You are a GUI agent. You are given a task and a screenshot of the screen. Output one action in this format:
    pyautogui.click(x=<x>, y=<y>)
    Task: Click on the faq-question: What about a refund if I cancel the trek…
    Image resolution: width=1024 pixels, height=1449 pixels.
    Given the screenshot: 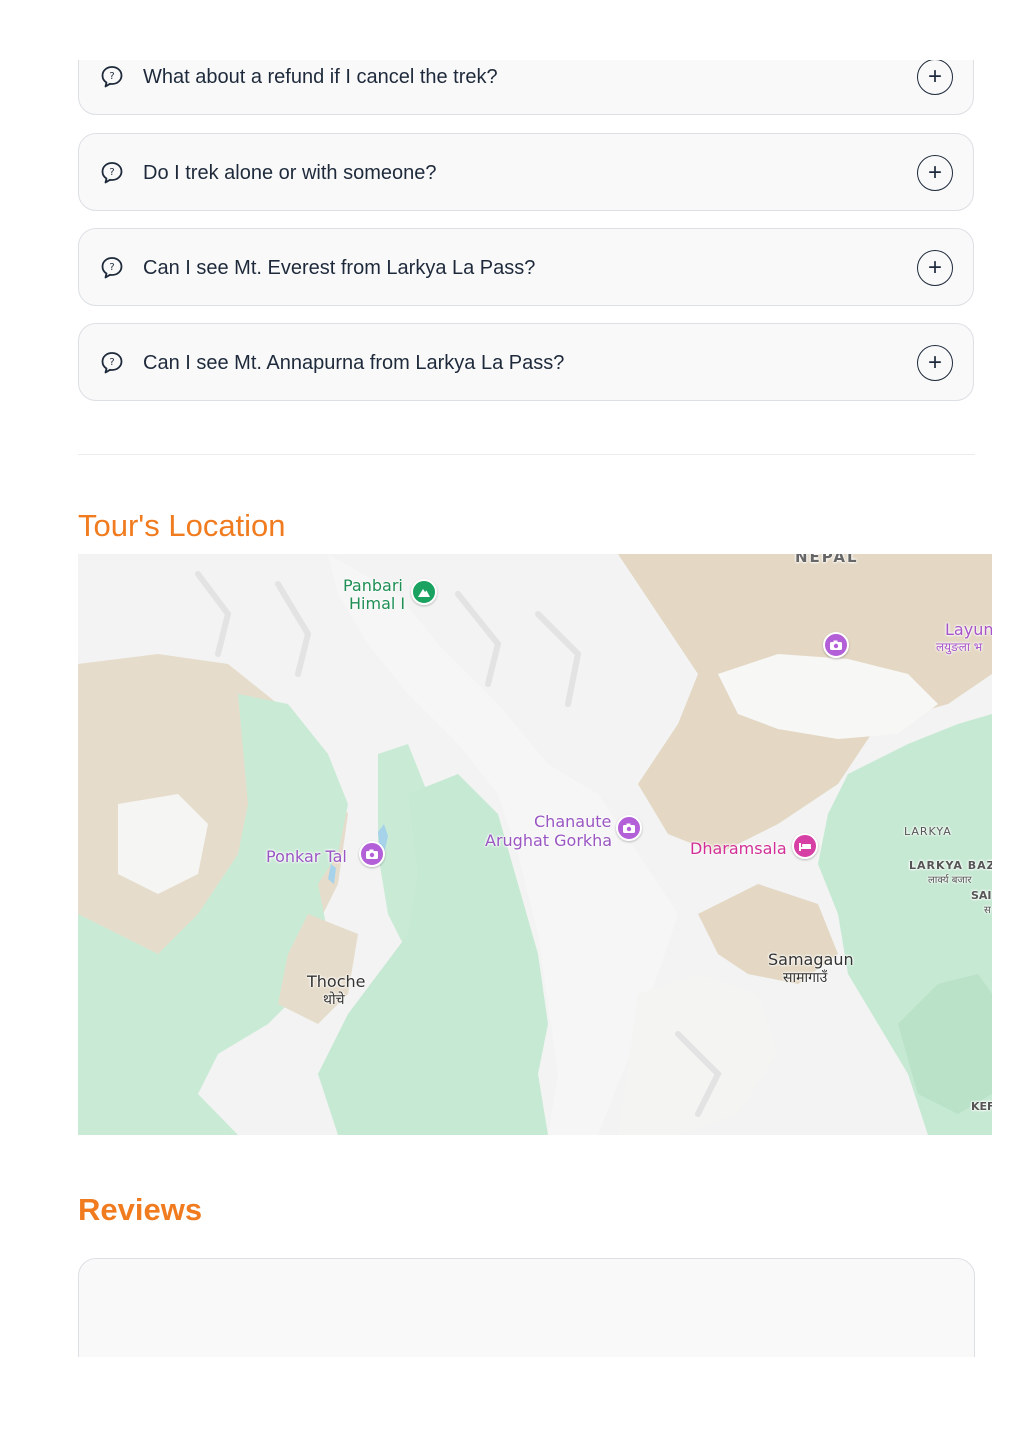 What is the action you would take?
    pyautogui.click(x=320, y=77)
    